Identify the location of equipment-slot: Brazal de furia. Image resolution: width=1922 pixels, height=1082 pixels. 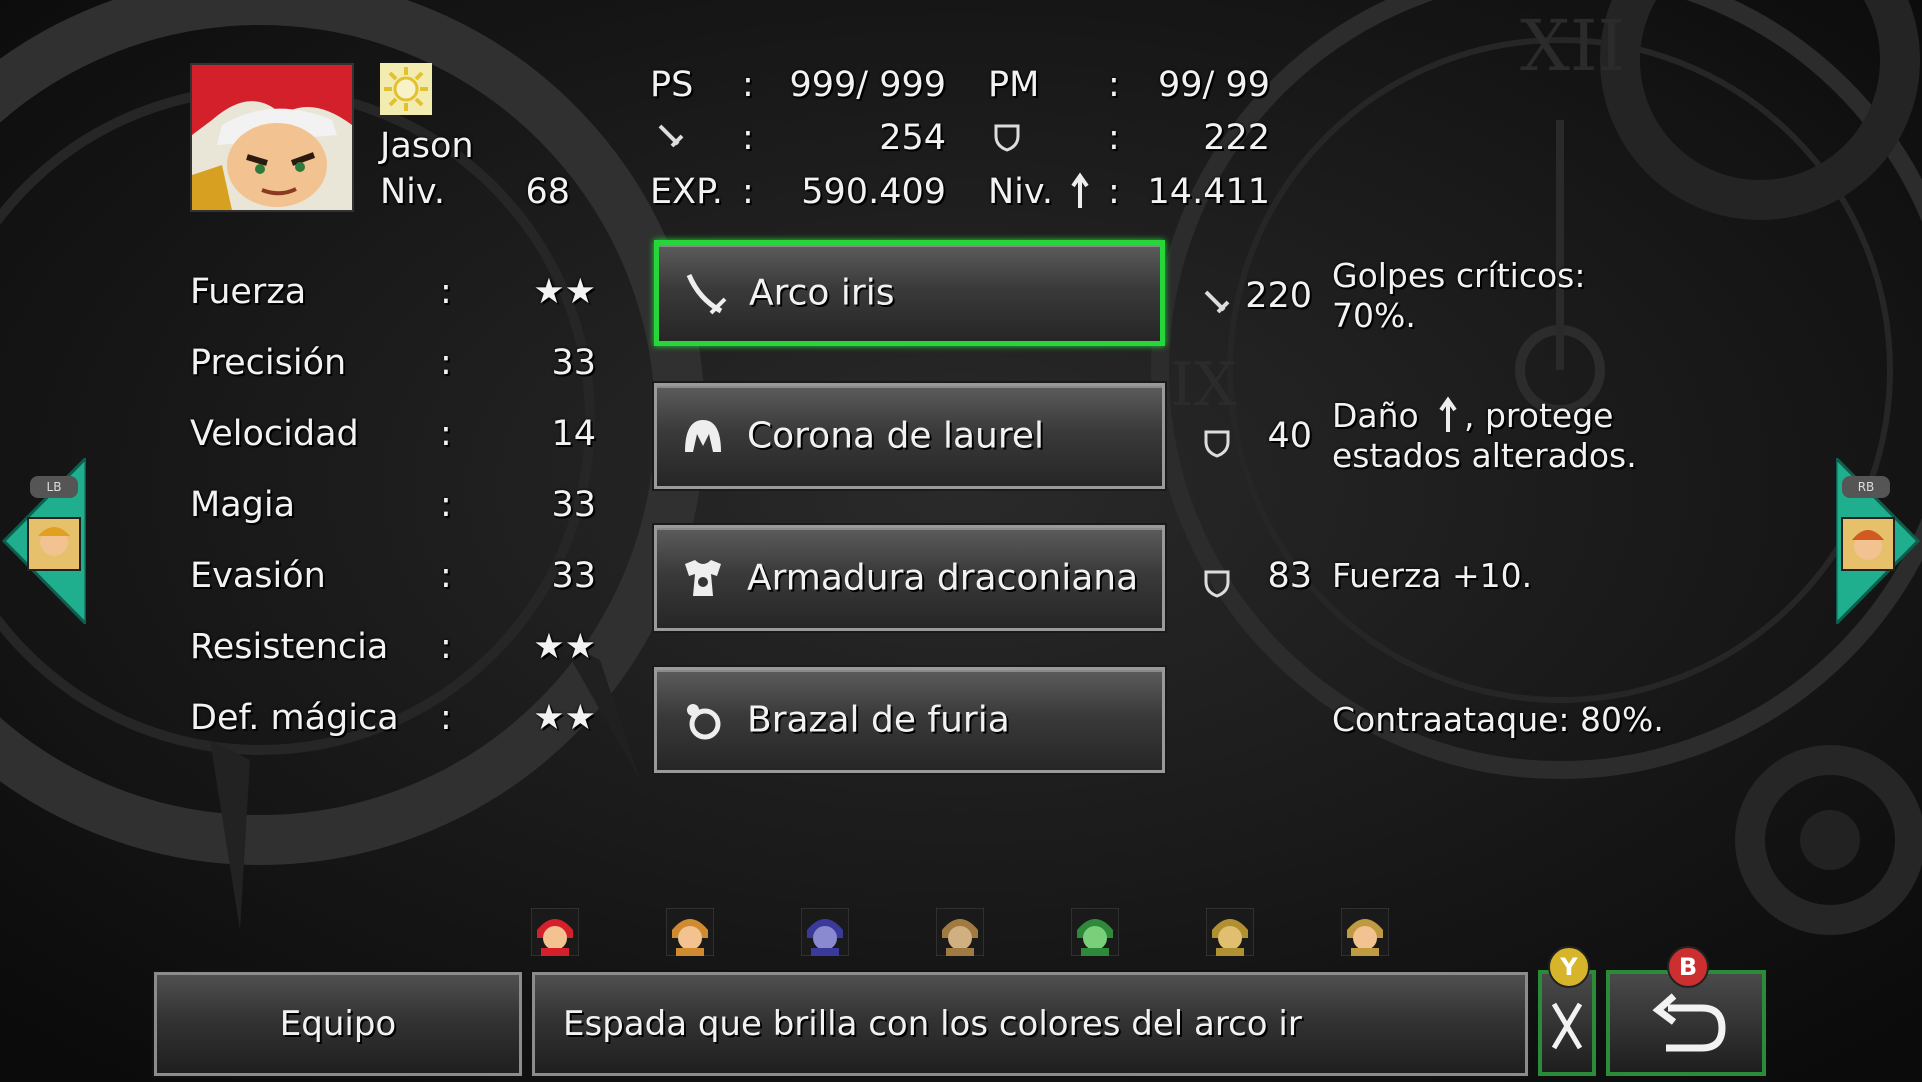
(909, 720).